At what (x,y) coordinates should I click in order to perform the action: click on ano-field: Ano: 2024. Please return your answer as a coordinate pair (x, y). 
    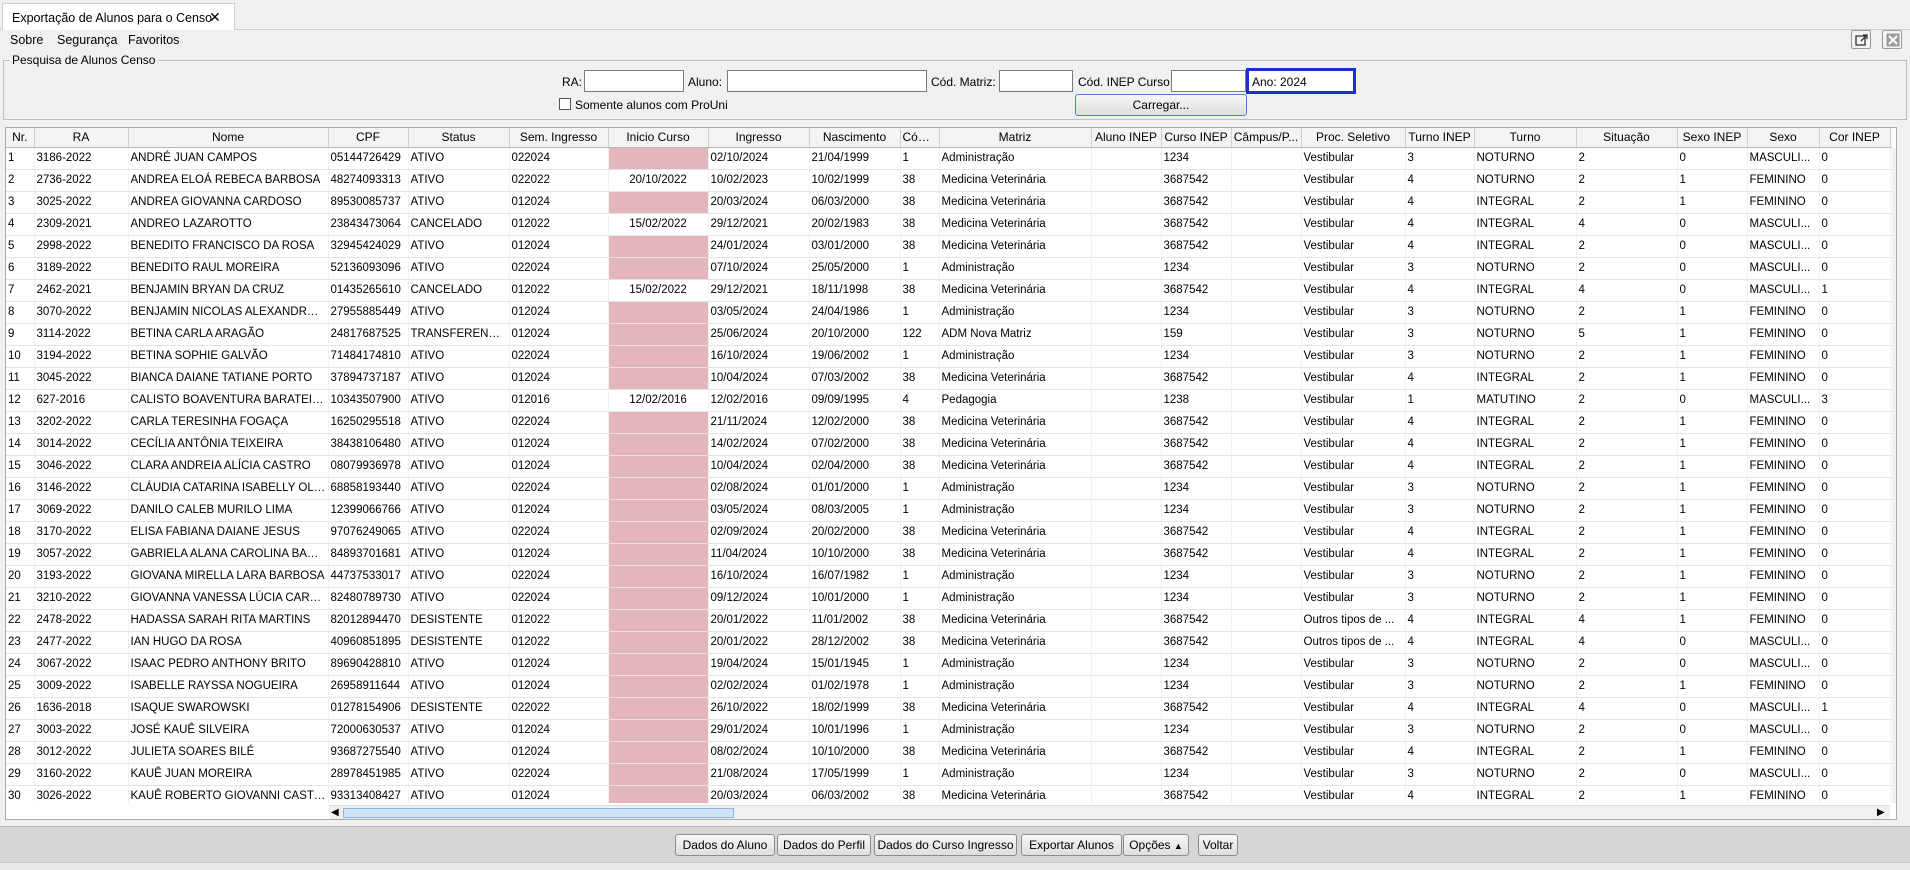
    Looking at the image, I should click on (1301, 81).